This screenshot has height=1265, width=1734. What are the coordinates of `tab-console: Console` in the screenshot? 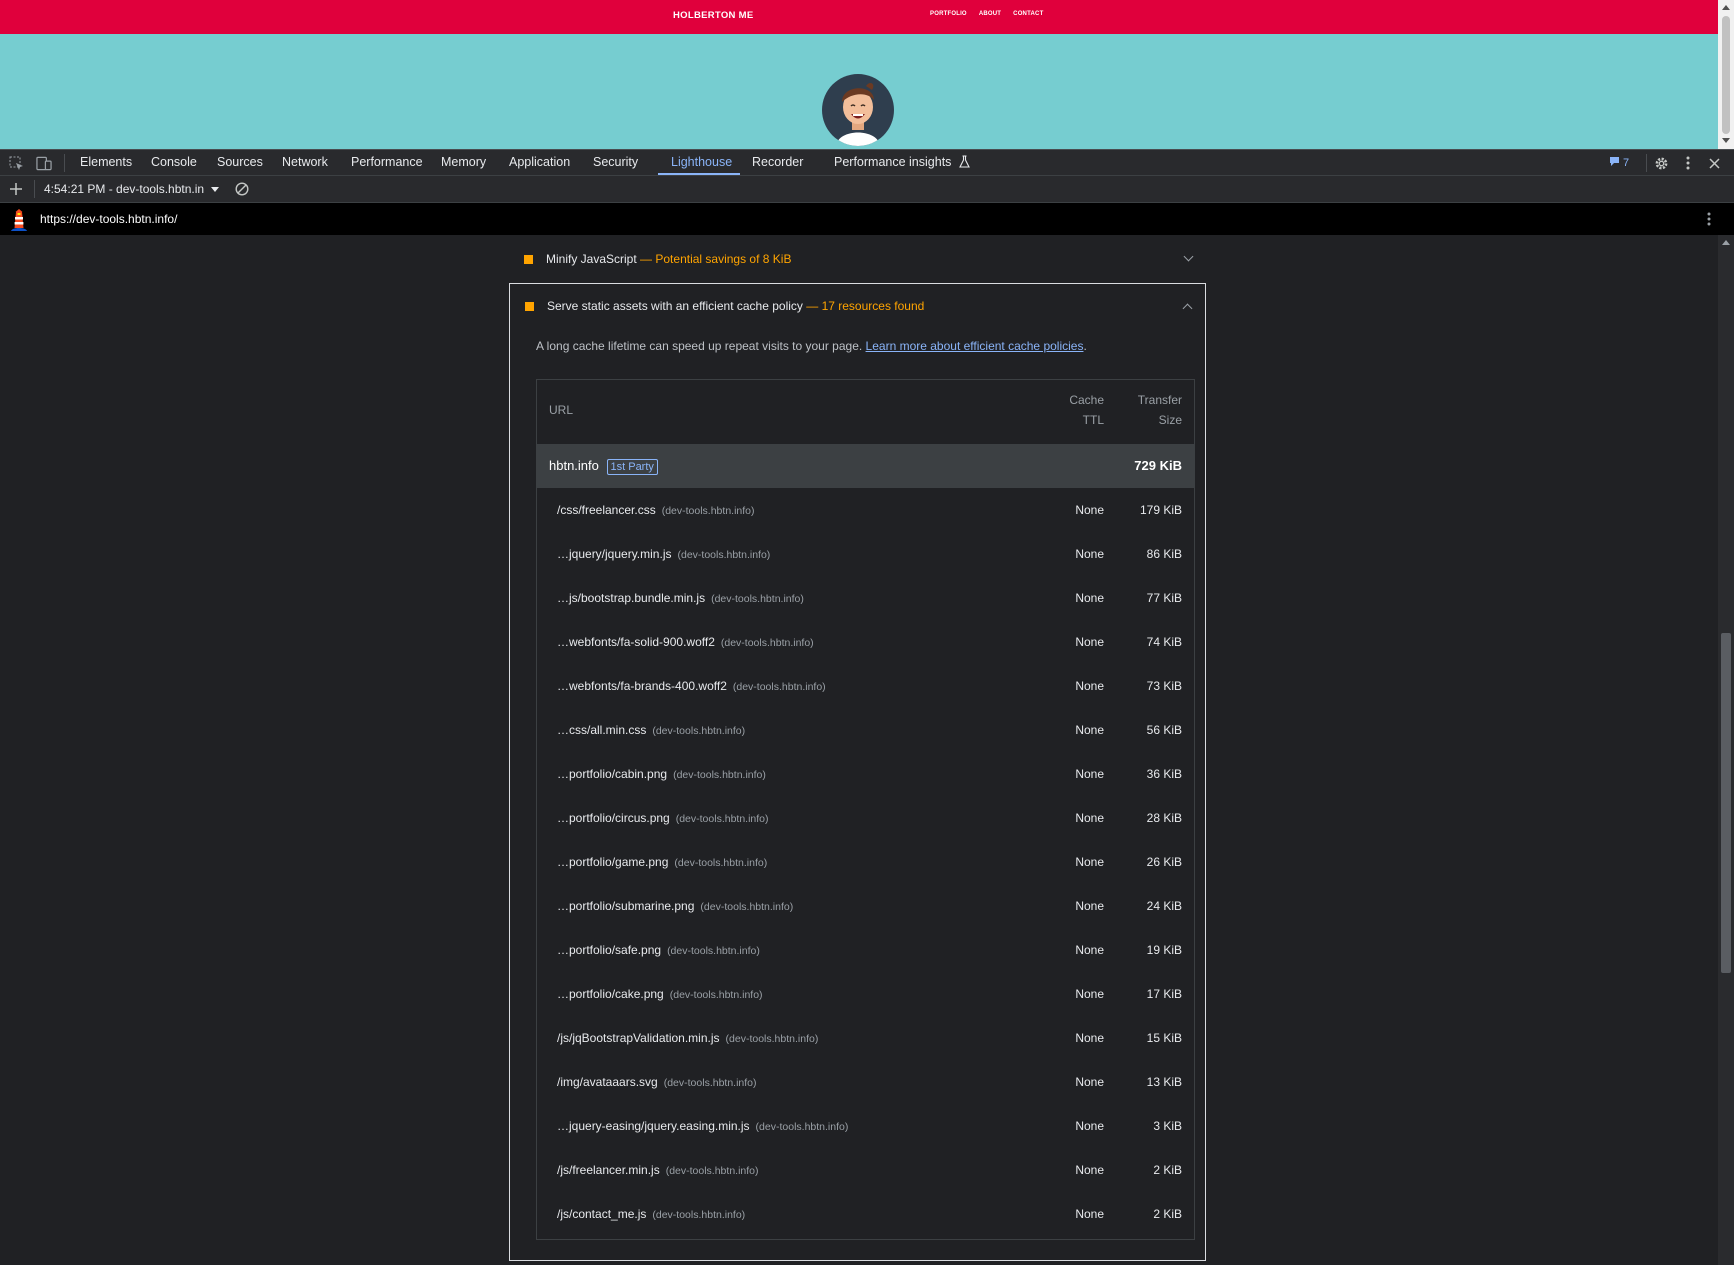 It's located at (174, 162).